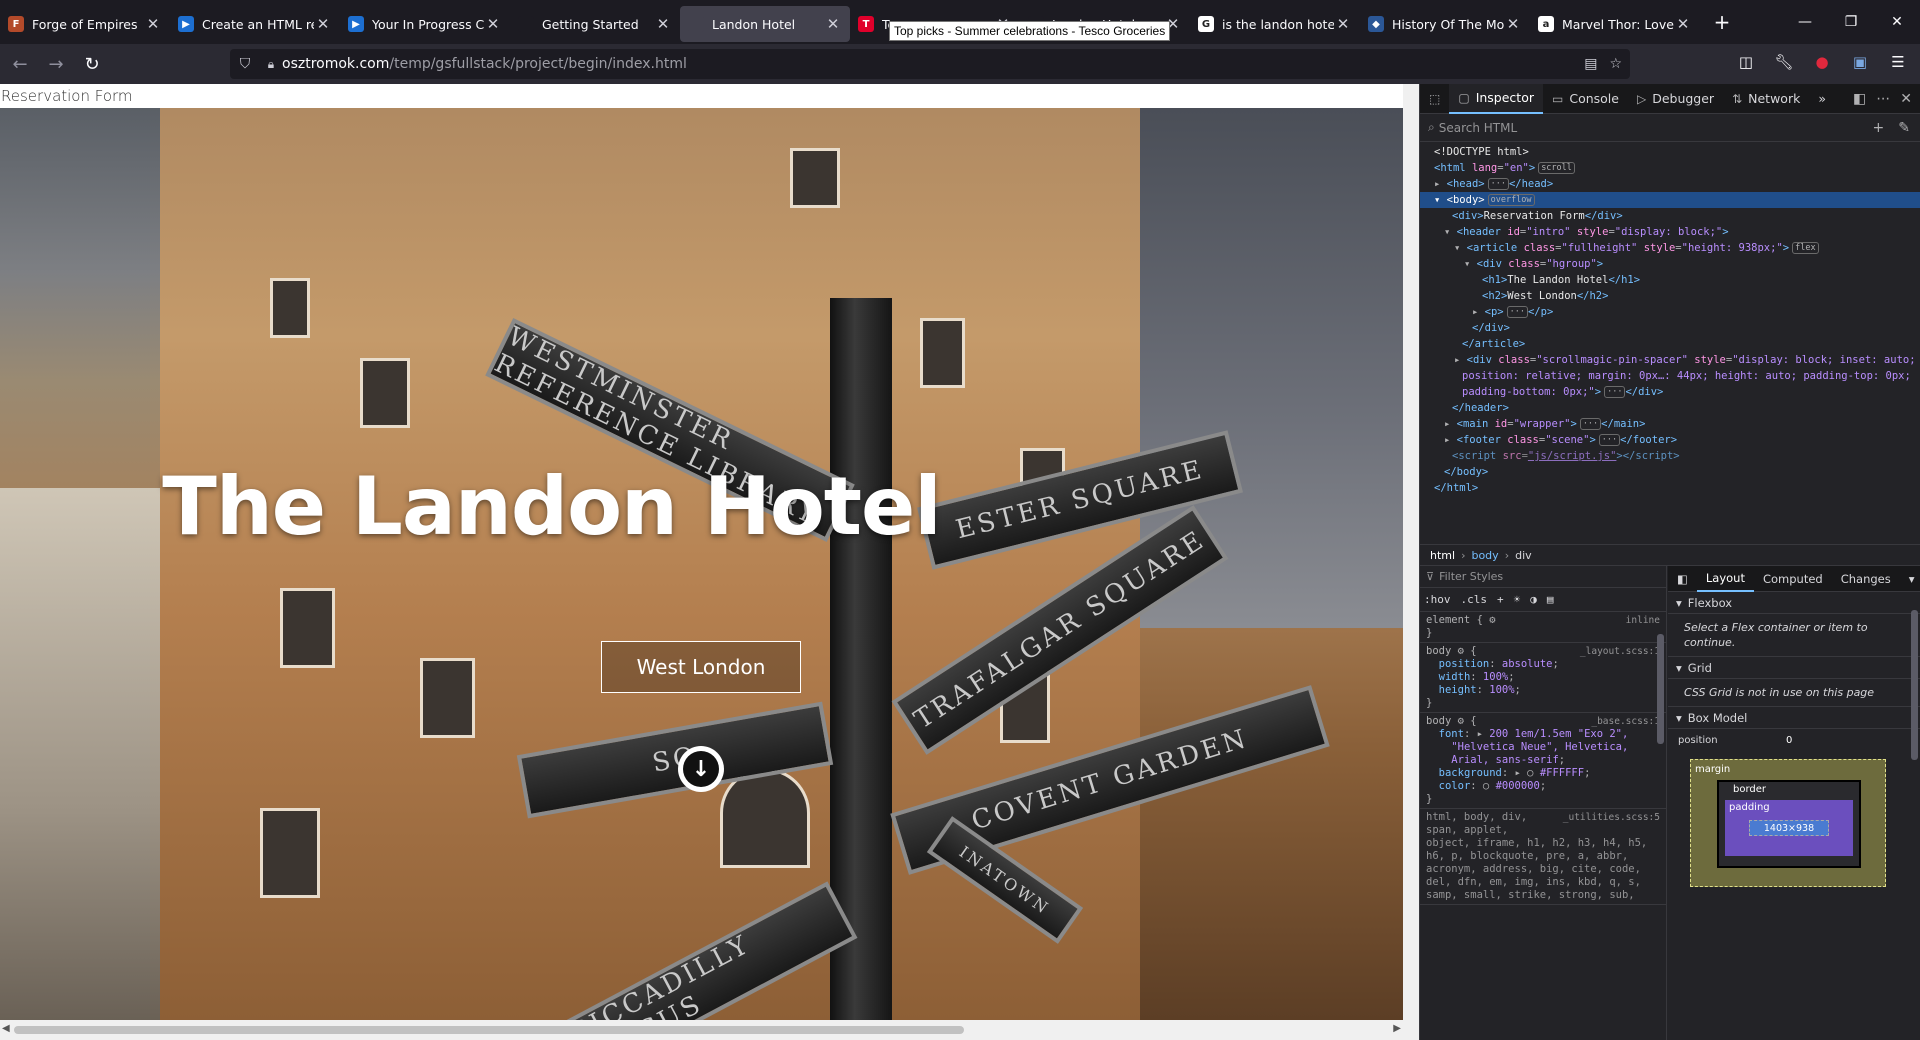 This screenshot has width=1920, height=1040. I want to click on box-content-size: 1403×938, so click(1789, 828).